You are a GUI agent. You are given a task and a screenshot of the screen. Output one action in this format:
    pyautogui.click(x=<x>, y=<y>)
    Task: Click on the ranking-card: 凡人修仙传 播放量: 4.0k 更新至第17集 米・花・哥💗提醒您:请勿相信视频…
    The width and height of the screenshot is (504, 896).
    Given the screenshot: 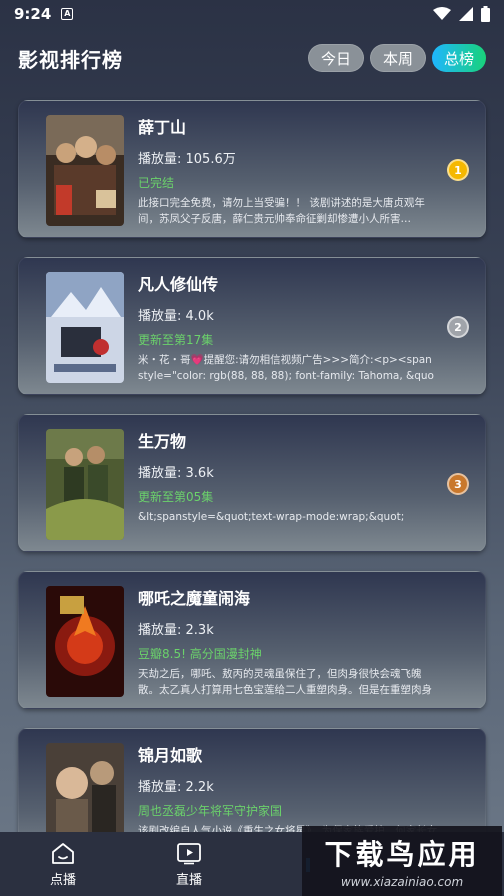 What is the action you would take?
    pyautogui.click(x=252, y=326)
    